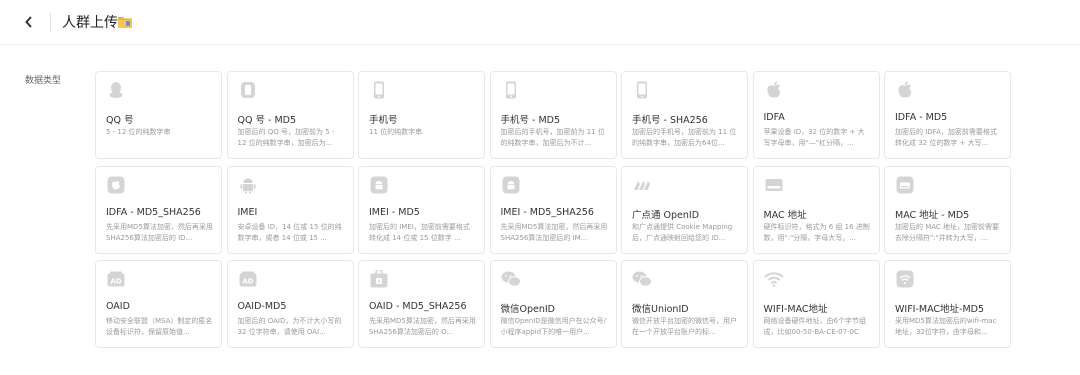 Image resolution: width=1080 pixels, height=375 pixels. I want to click on back-button, so click(29, 22).